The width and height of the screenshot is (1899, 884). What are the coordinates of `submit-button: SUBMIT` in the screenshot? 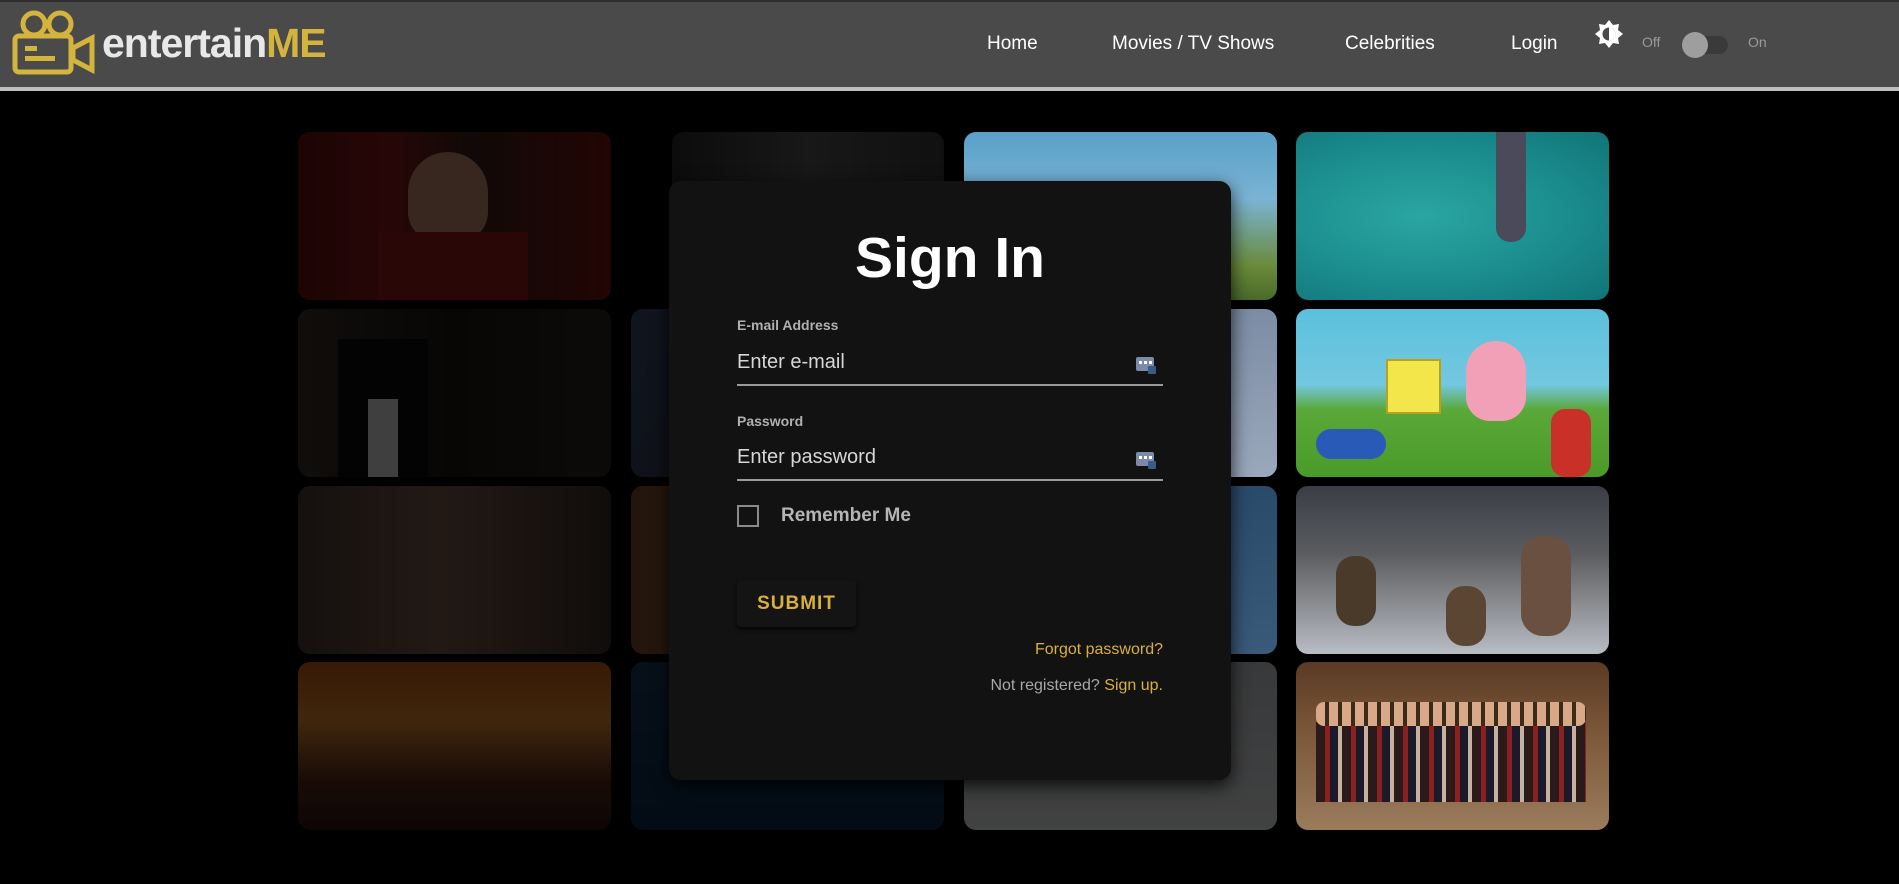 It's located at (796, 604).